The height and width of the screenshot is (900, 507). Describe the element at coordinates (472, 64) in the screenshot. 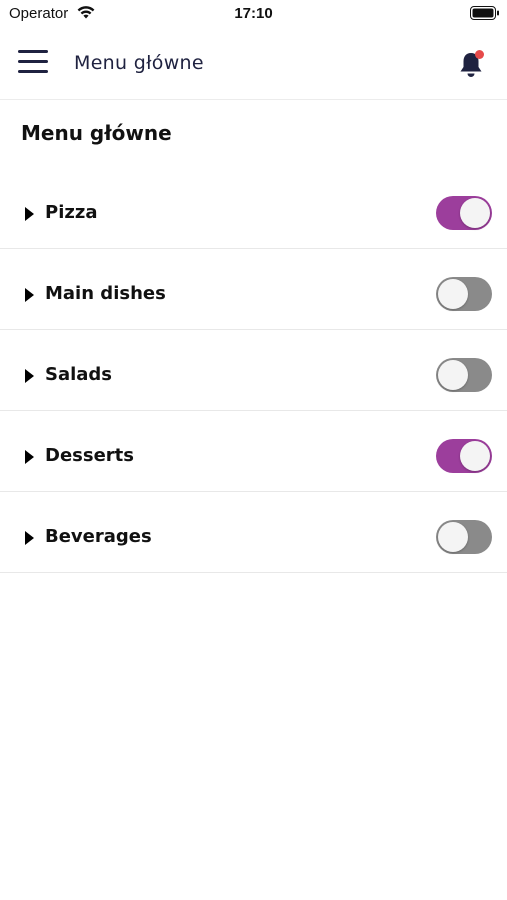

I see `notifications-button` at that location.